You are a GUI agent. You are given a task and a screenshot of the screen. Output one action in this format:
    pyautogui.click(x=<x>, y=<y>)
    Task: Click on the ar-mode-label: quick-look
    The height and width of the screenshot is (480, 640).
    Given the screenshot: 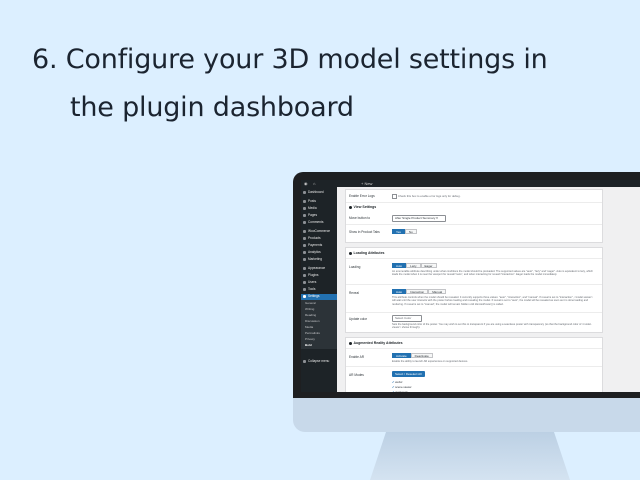 What is the action you would take?
    pyautogui.click(x=401, y=391)
    